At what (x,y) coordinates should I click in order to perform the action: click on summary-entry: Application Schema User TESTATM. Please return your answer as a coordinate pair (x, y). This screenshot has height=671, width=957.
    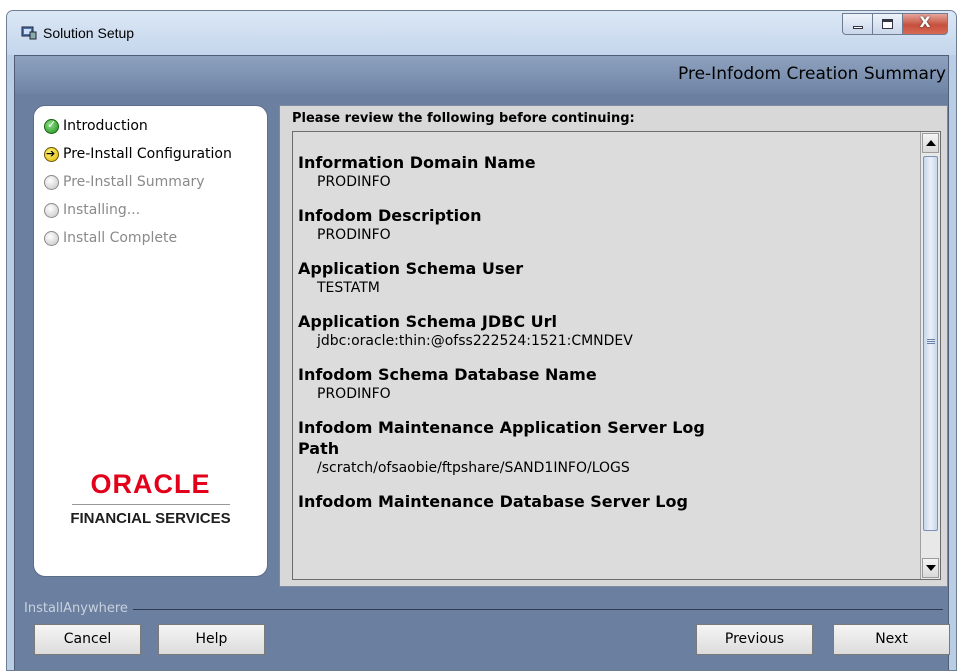
    Looking at the image, I should click on (598, 277).